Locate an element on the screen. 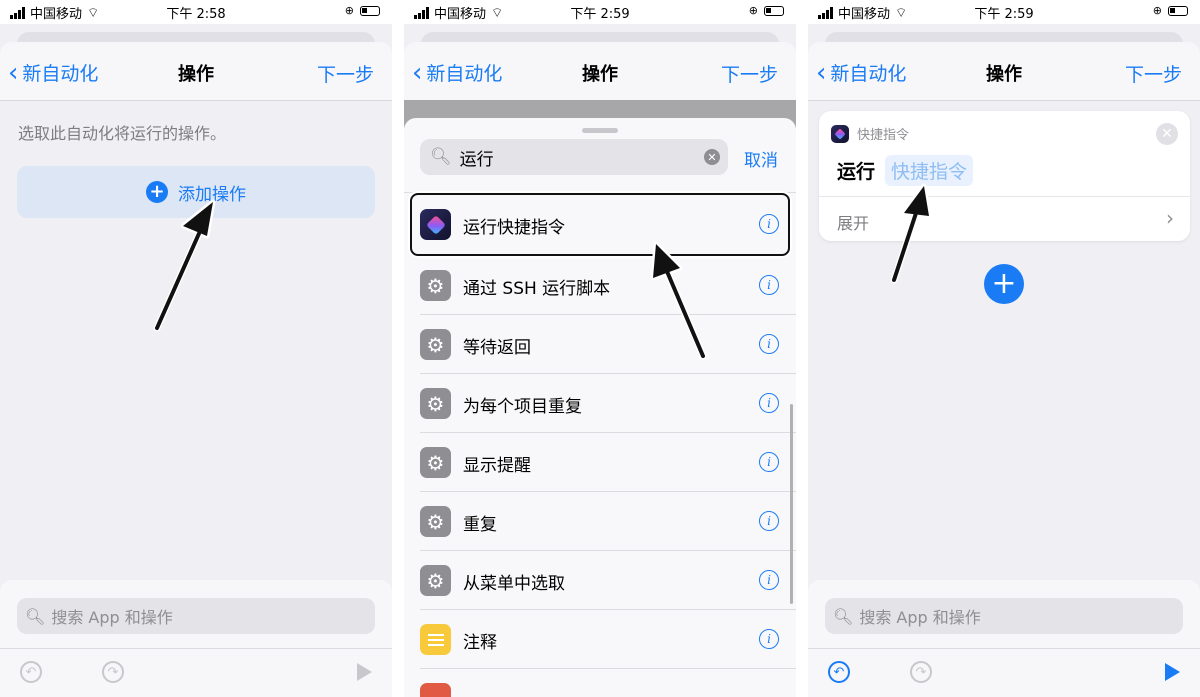  search-value: 运行 is located at coordinates (476, 159).